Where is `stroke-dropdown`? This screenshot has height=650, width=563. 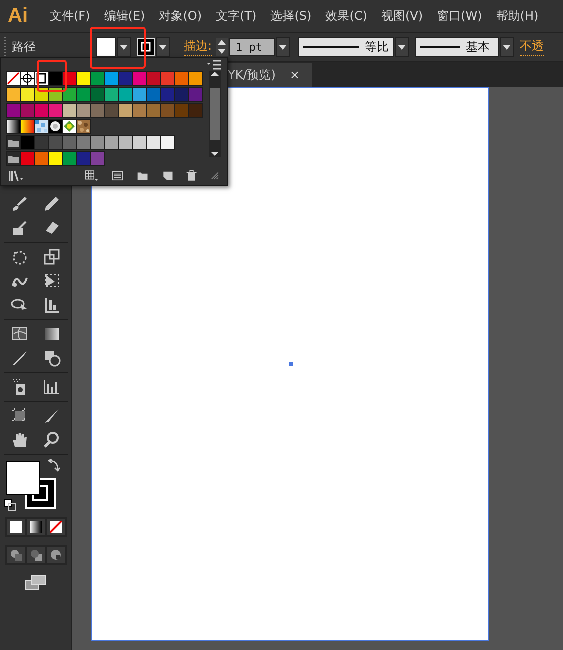
stroke-dropdown is located at coordinates (163, 47).